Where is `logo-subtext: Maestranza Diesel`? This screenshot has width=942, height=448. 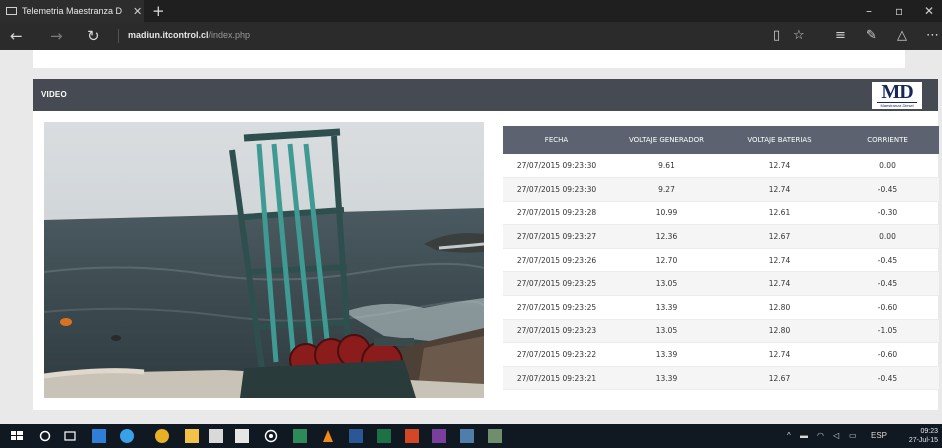
logo-subtext: Maestranza Diesel is located at coordinates (897, 105).